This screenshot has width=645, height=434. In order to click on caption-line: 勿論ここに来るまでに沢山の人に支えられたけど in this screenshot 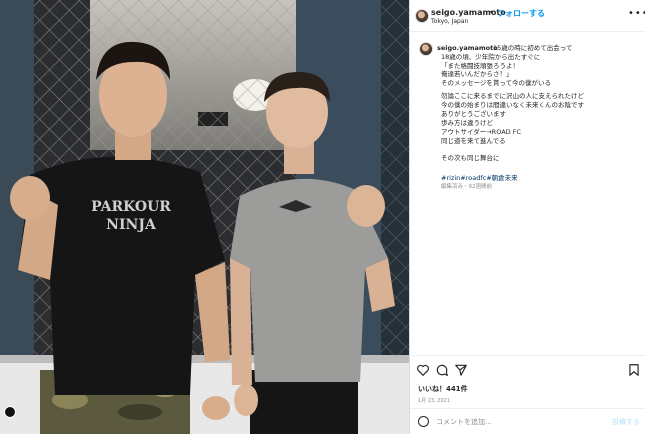, I will do `click(512, 96)`.